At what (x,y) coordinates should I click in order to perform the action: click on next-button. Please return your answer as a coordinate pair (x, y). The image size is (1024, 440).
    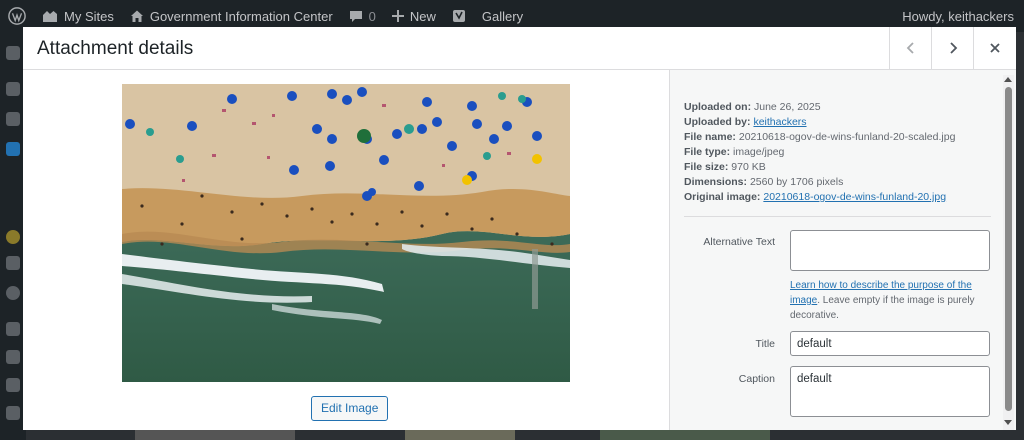
    Looking at the image, I should click on (952, 48).